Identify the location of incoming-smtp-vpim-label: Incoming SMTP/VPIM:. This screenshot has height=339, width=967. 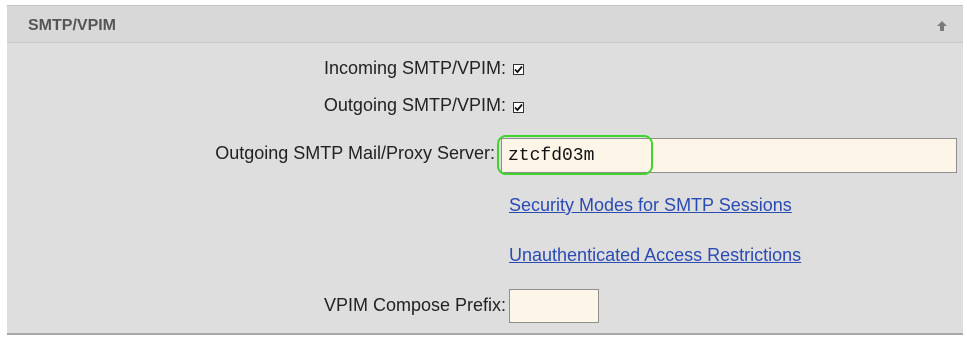
(414, 68).